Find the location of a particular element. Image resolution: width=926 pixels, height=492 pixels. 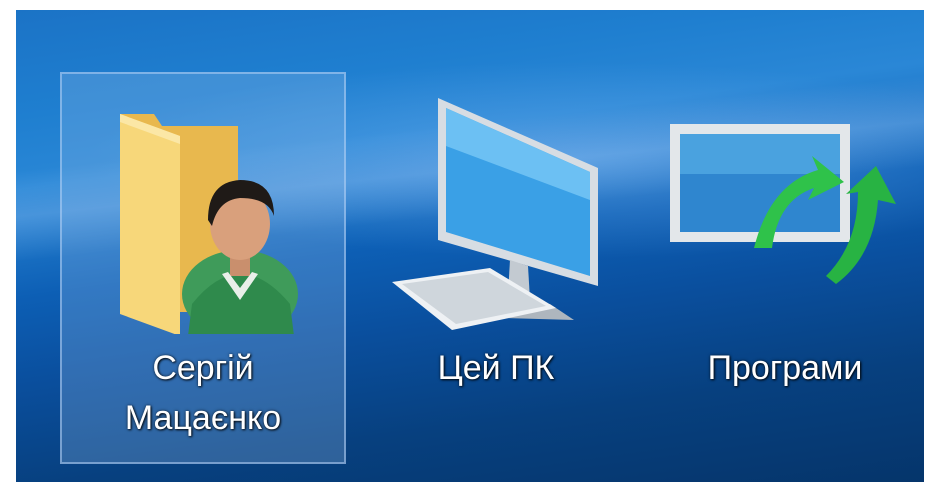

computer-icon is located at coordinates (495, 214).